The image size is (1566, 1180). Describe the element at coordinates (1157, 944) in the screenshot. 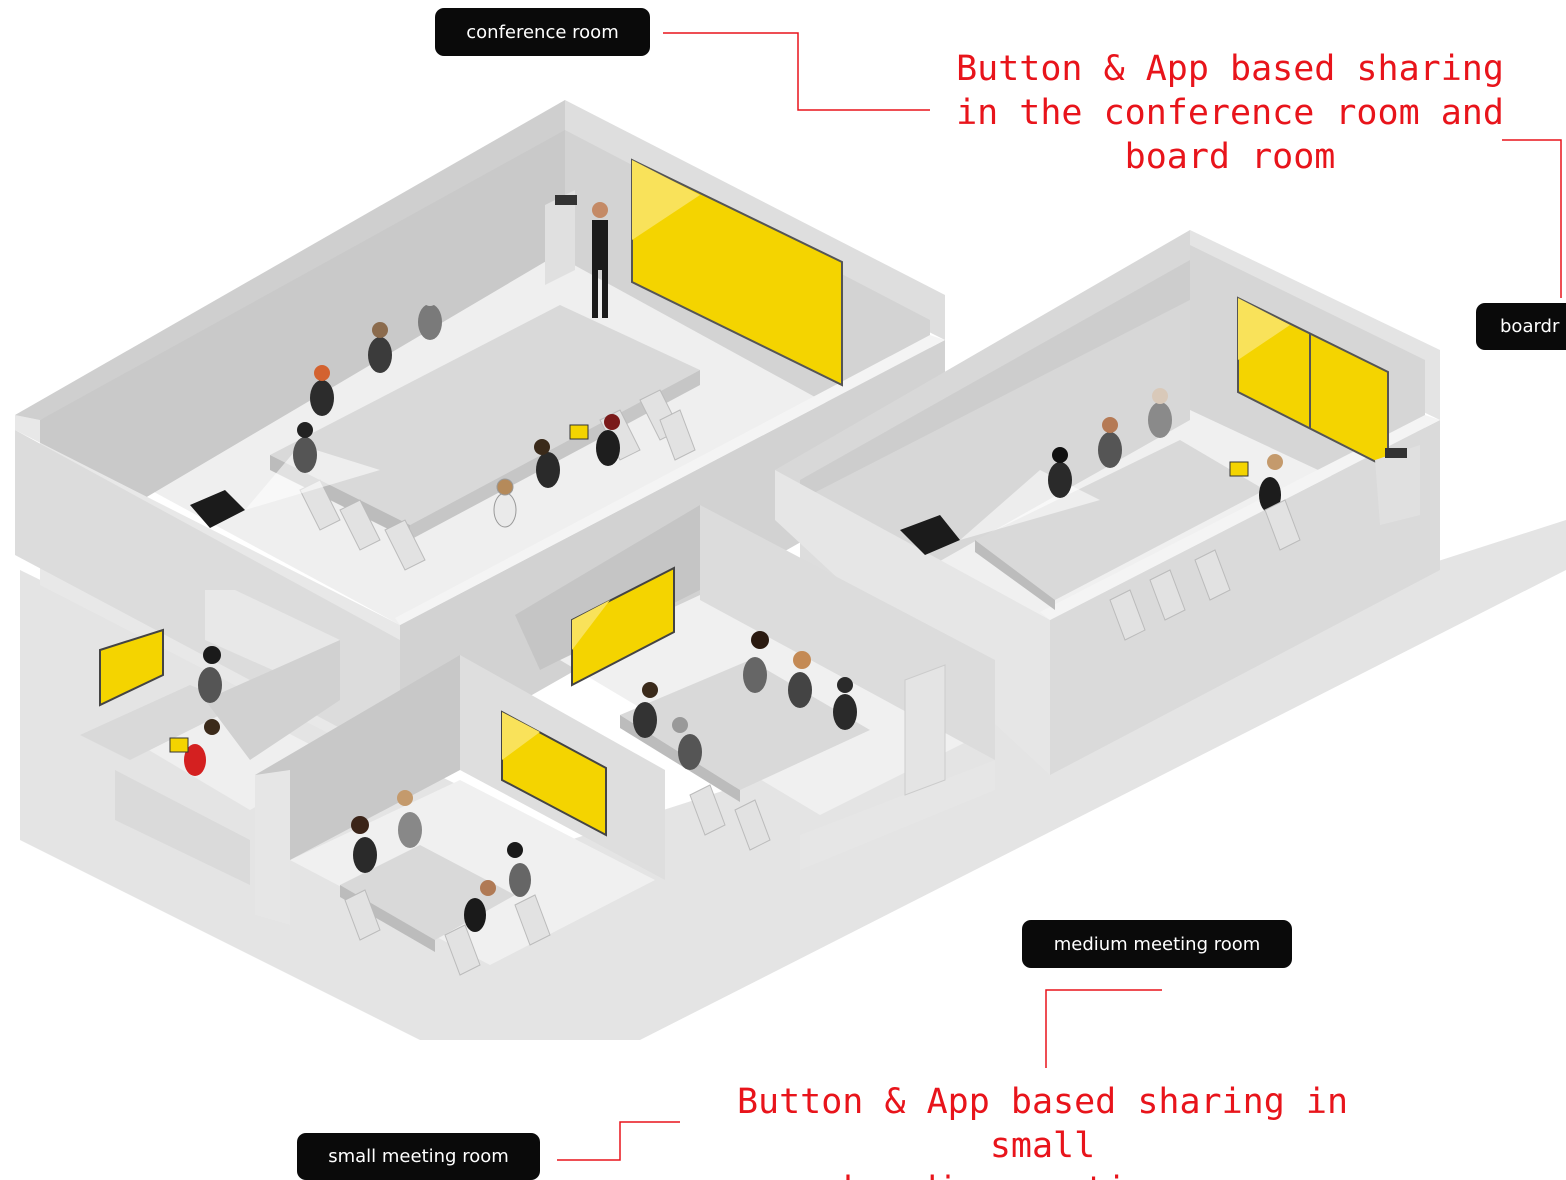

I see `medium-meeting-room-label: medium meeting room` at that location.